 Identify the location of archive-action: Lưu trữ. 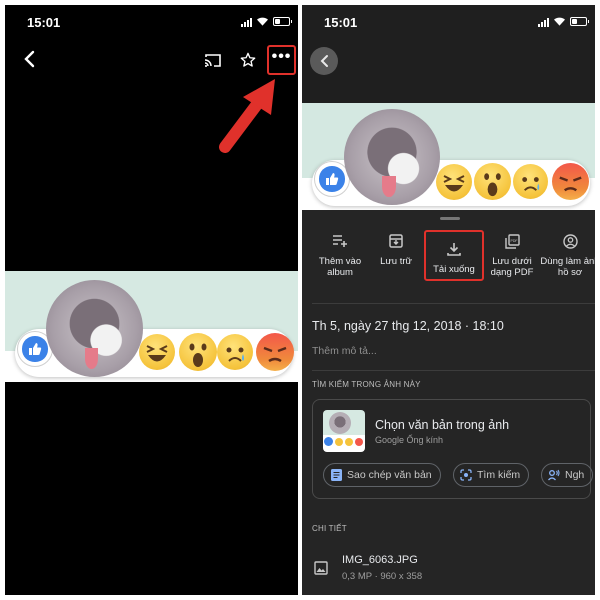
(396, 248).